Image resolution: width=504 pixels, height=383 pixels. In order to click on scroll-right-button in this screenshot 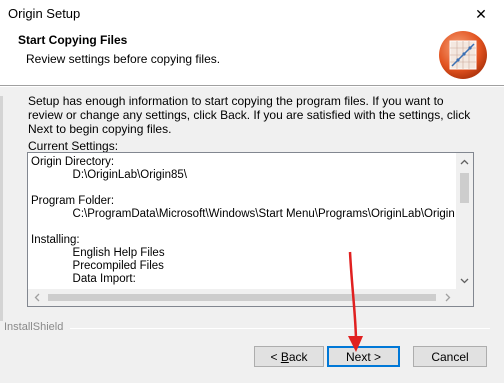, I will do `click(447, 297)`.